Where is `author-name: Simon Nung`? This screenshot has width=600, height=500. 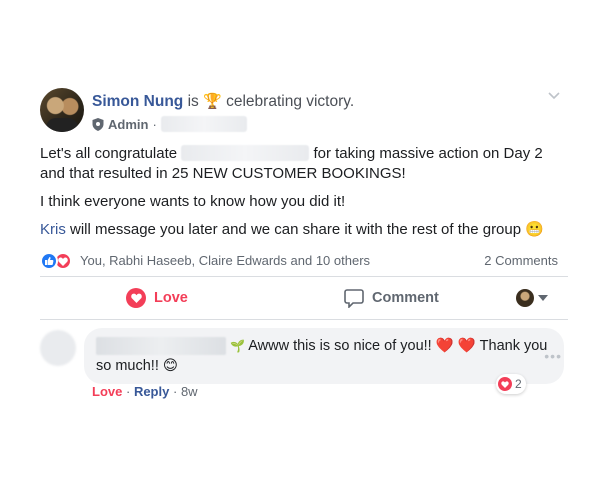
author-name: Simon Nung is located at coordinates (137, 101).